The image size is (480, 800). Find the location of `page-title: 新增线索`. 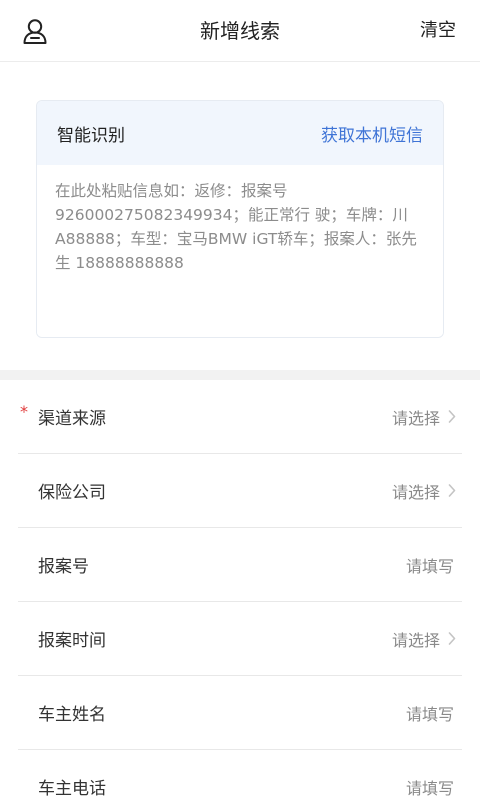

page-title: 新增线索 is located at coordinates (240, 31).